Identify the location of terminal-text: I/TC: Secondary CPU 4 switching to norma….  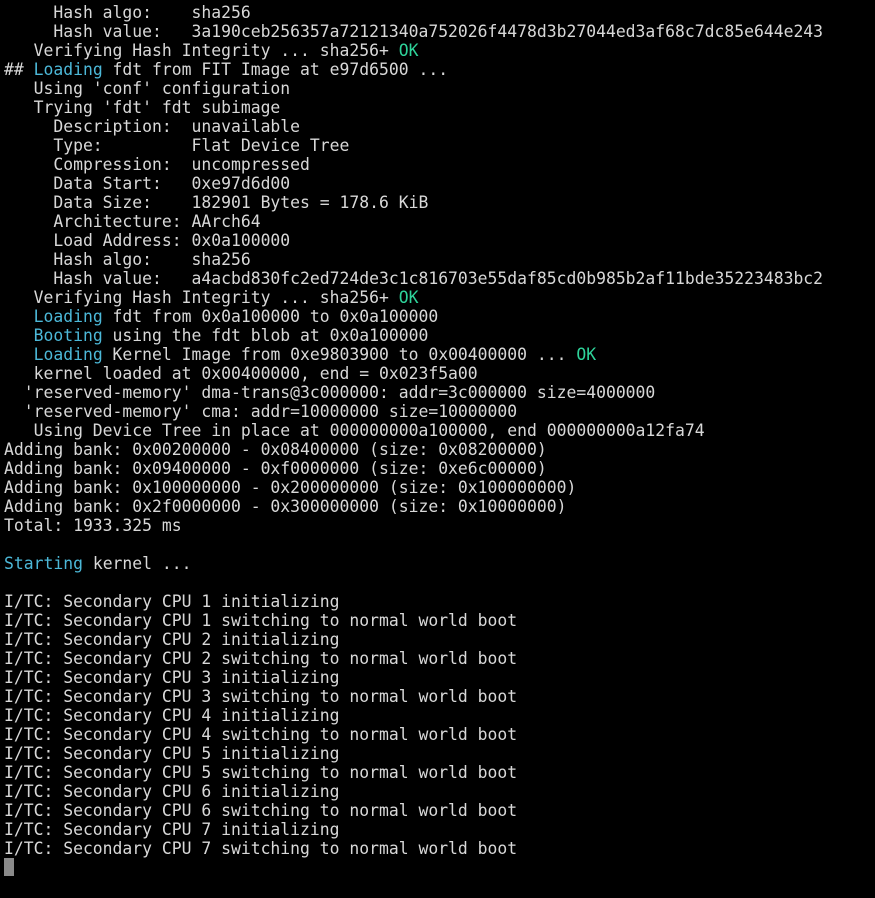
(261, 734).